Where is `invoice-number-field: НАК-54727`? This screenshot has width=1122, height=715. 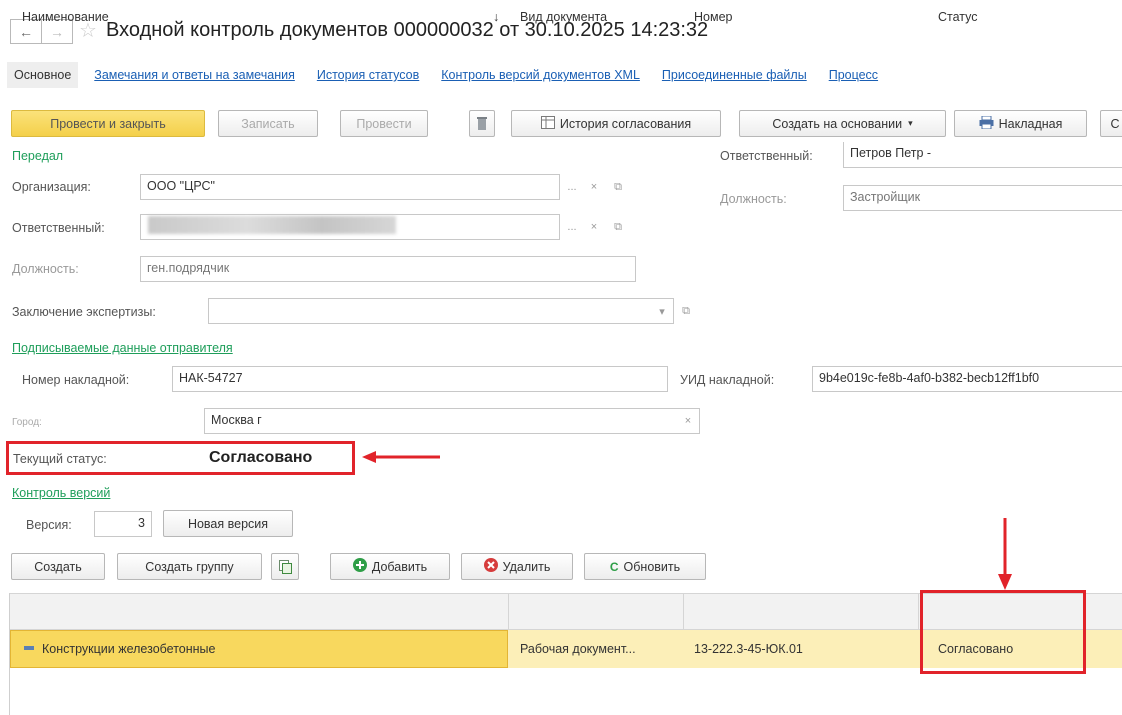
invoice-number-field: НАК-54727 is located at coordinates (420, 379).